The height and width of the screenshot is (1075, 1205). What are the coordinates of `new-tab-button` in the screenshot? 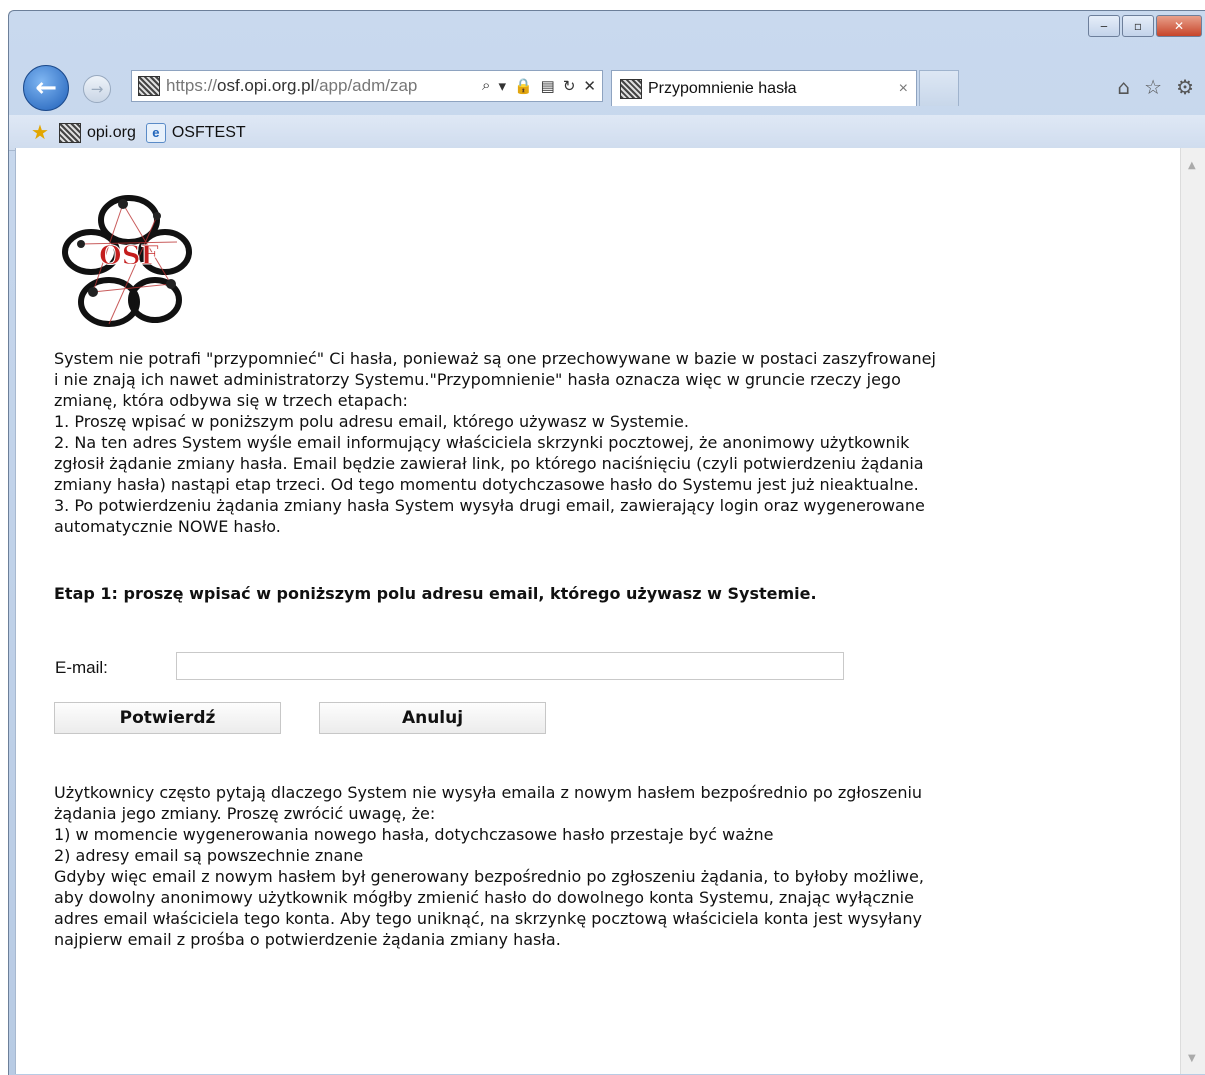 It's located at (939, 88).